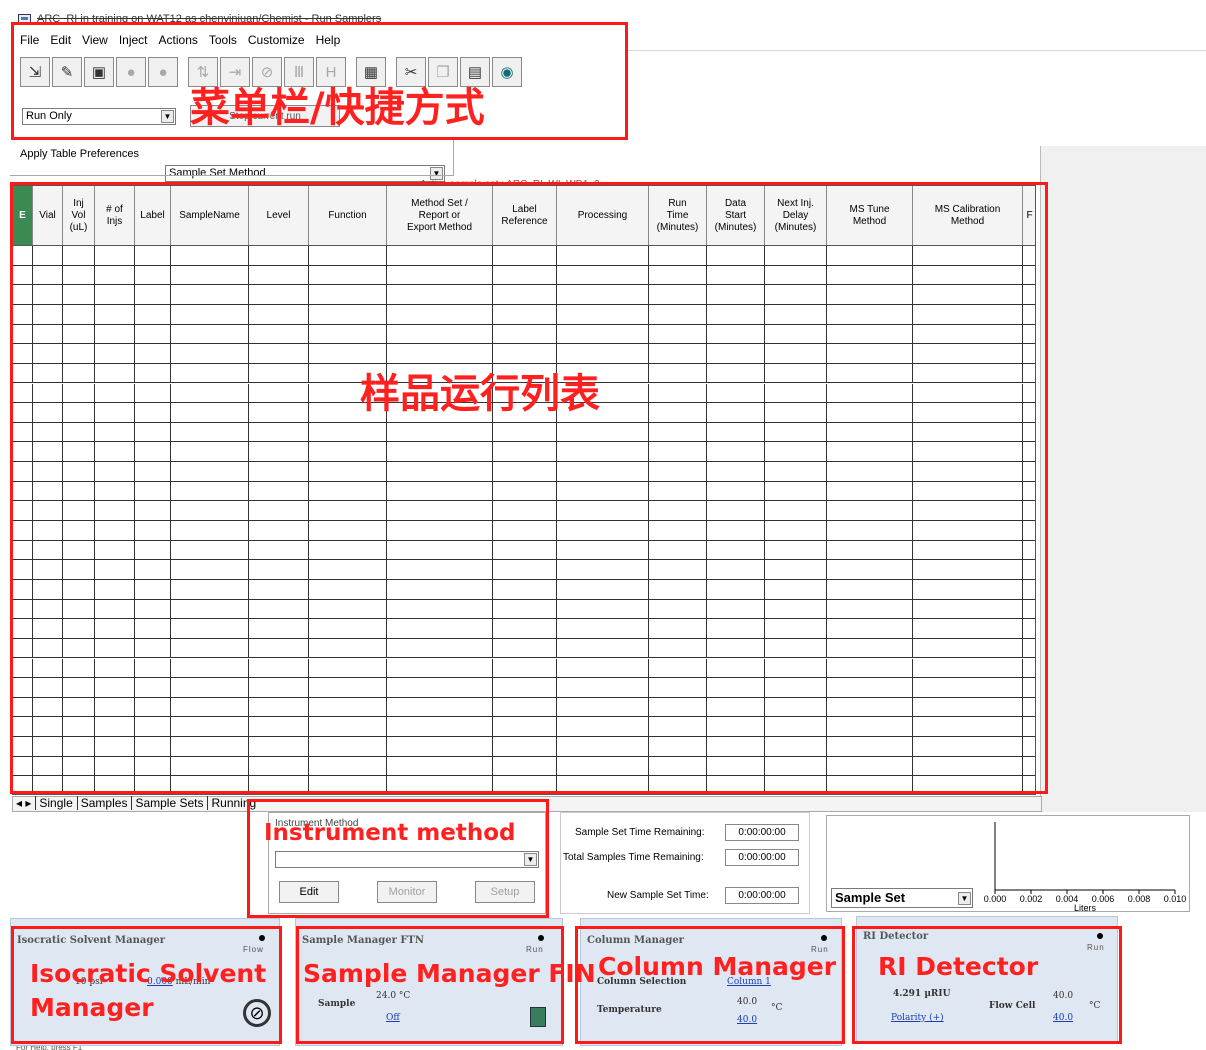 This screenshot has width=1206, height=1050. I want to click on column-annotation-box, so click(710, 985).